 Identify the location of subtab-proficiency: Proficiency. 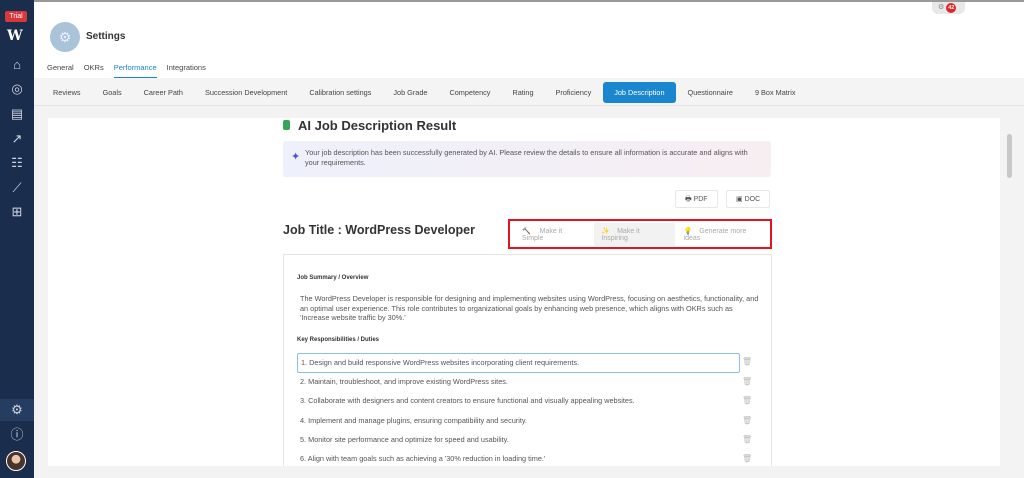
(574, 92).